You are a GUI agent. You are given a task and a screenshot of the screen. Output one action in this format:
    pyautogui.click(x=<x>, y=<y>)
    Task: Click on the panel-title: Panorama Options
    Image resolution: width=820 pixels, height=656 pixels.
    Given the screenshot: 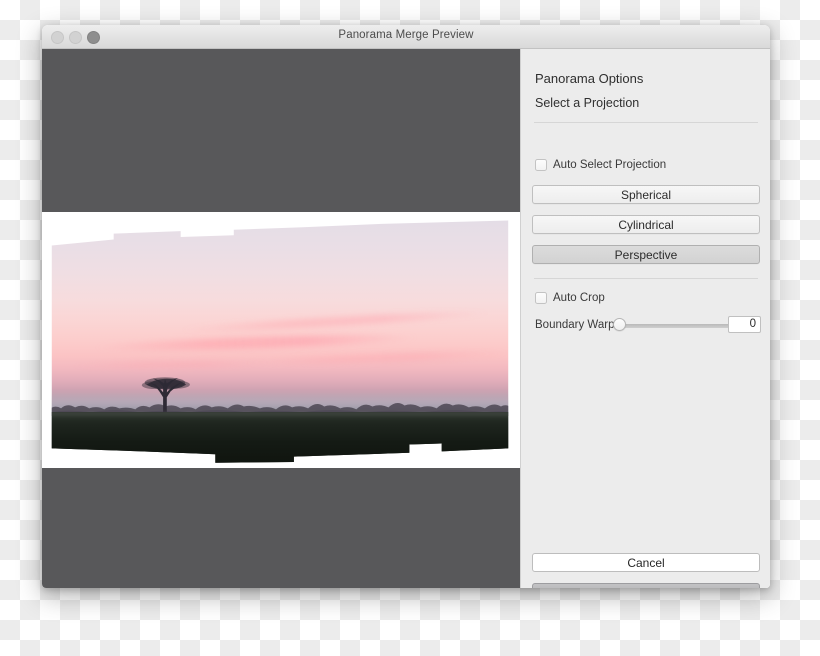 What is the action you would take?
    pyautogui.click(x=589, y=78)
    